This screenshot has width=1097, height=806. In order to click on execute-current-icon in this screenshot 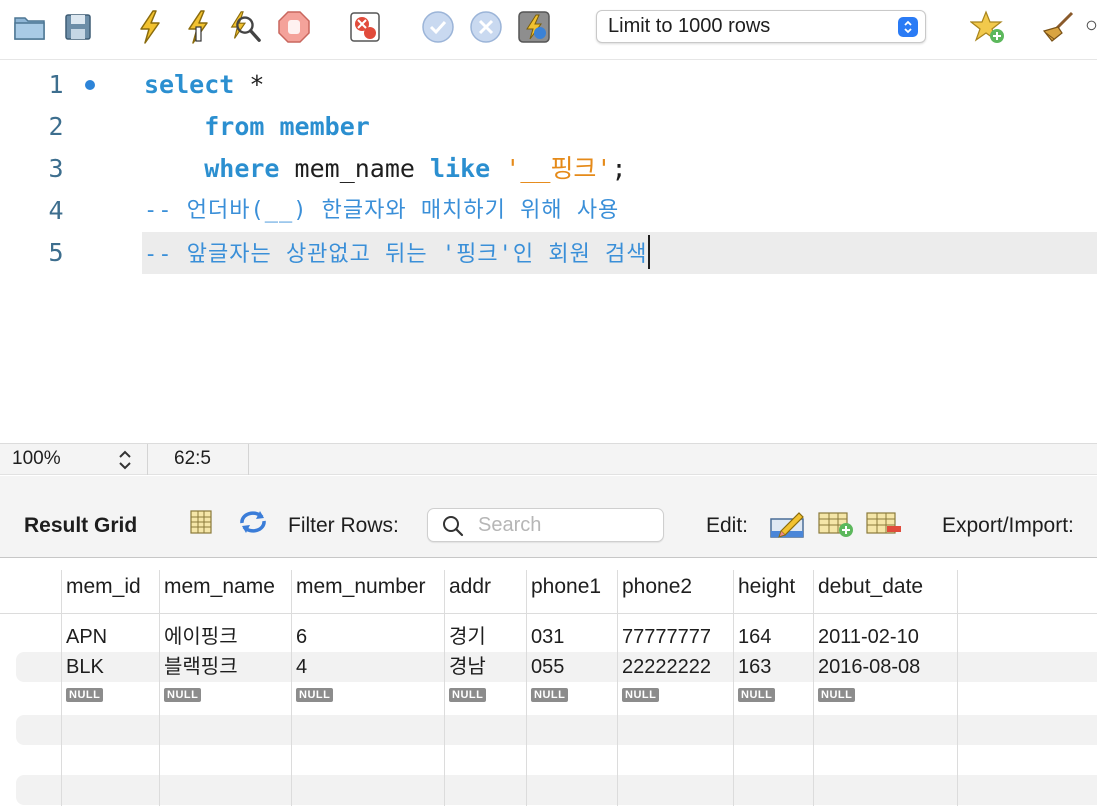, I will do `click(198, 27)`.